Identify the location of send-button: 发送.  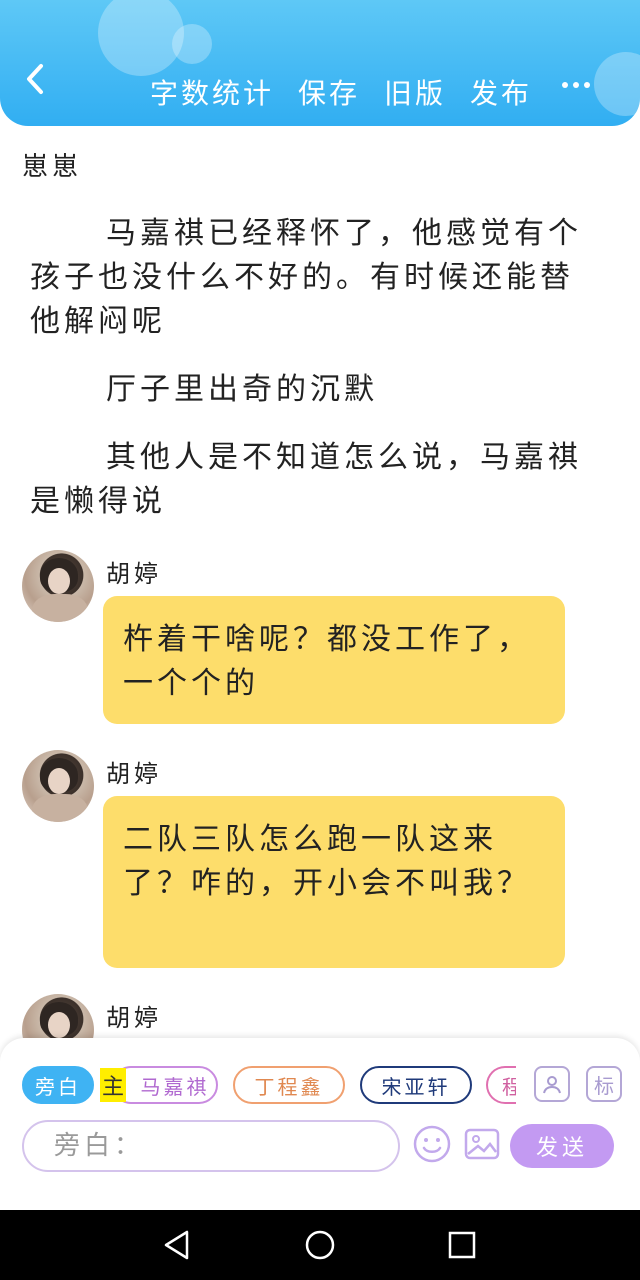
(562, 1146).